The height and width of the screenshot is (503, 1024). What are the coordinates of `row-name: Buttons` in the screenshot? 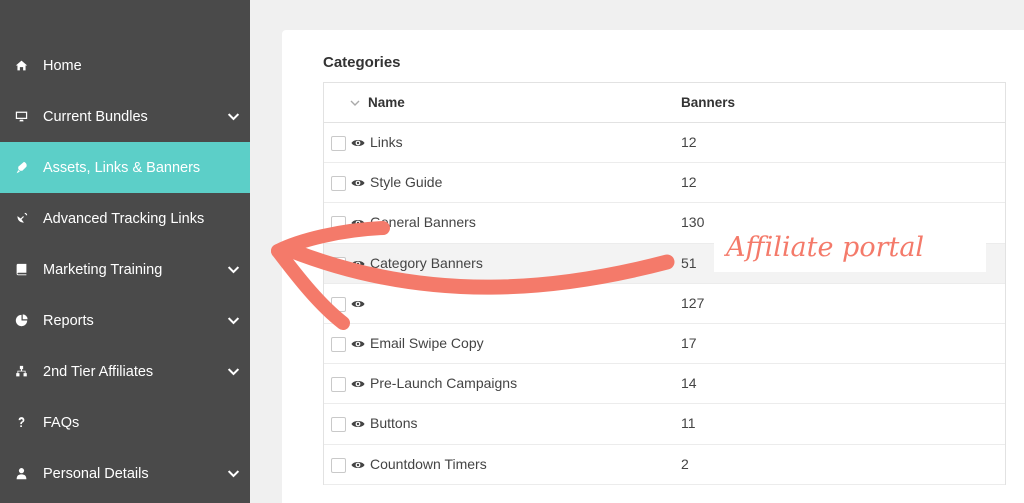 It's located at (393, 423).